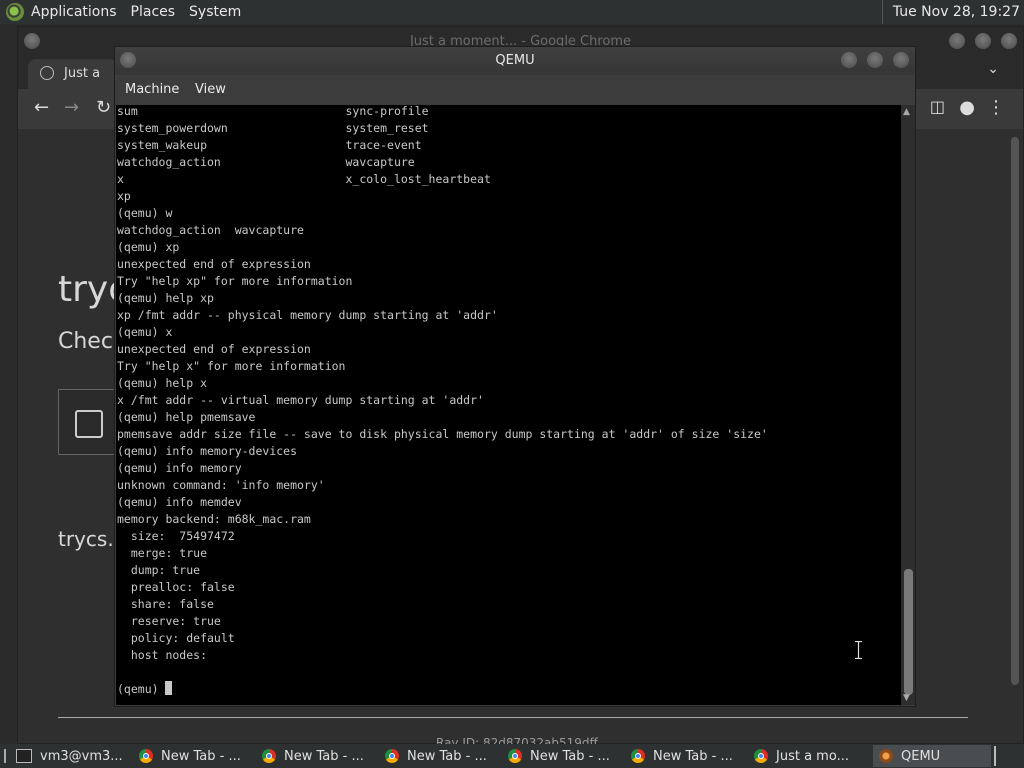  What do you see at coordinates (1009, 41) in the screenshot?
I see `close-icon` at bounding box center [1009, 41].